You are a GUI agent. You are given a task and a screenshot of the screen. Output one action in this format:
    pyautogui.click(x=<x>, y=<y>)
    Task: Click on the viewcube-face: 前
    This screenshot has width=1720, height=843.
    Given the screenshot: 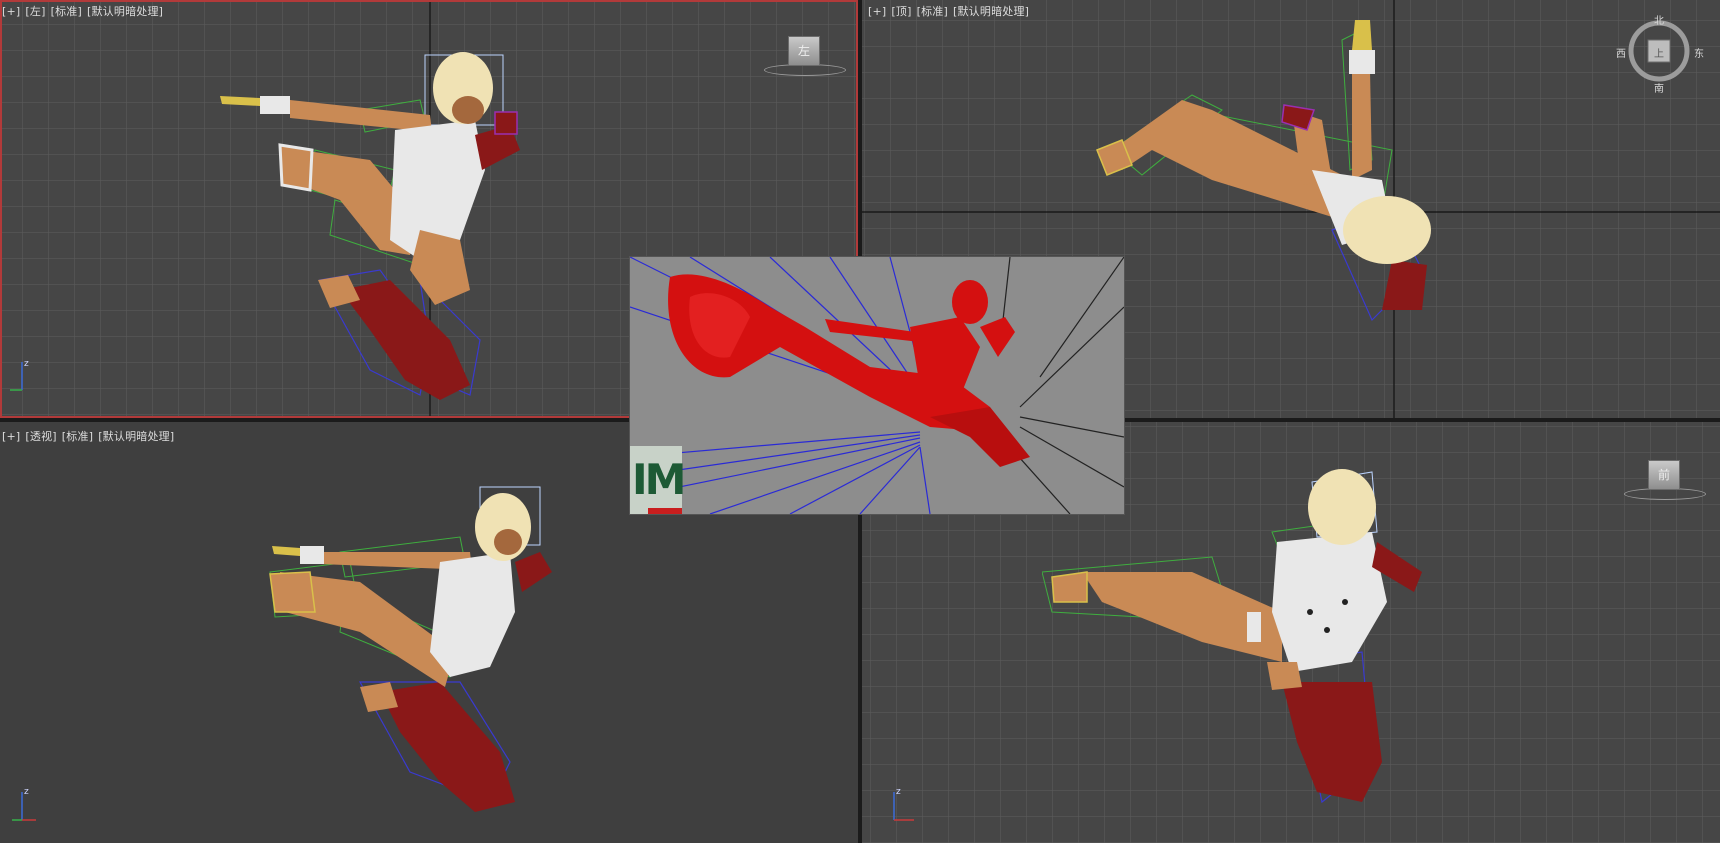 What is the action you would take?
    pyautogui.click(x=1664, y=475)
    